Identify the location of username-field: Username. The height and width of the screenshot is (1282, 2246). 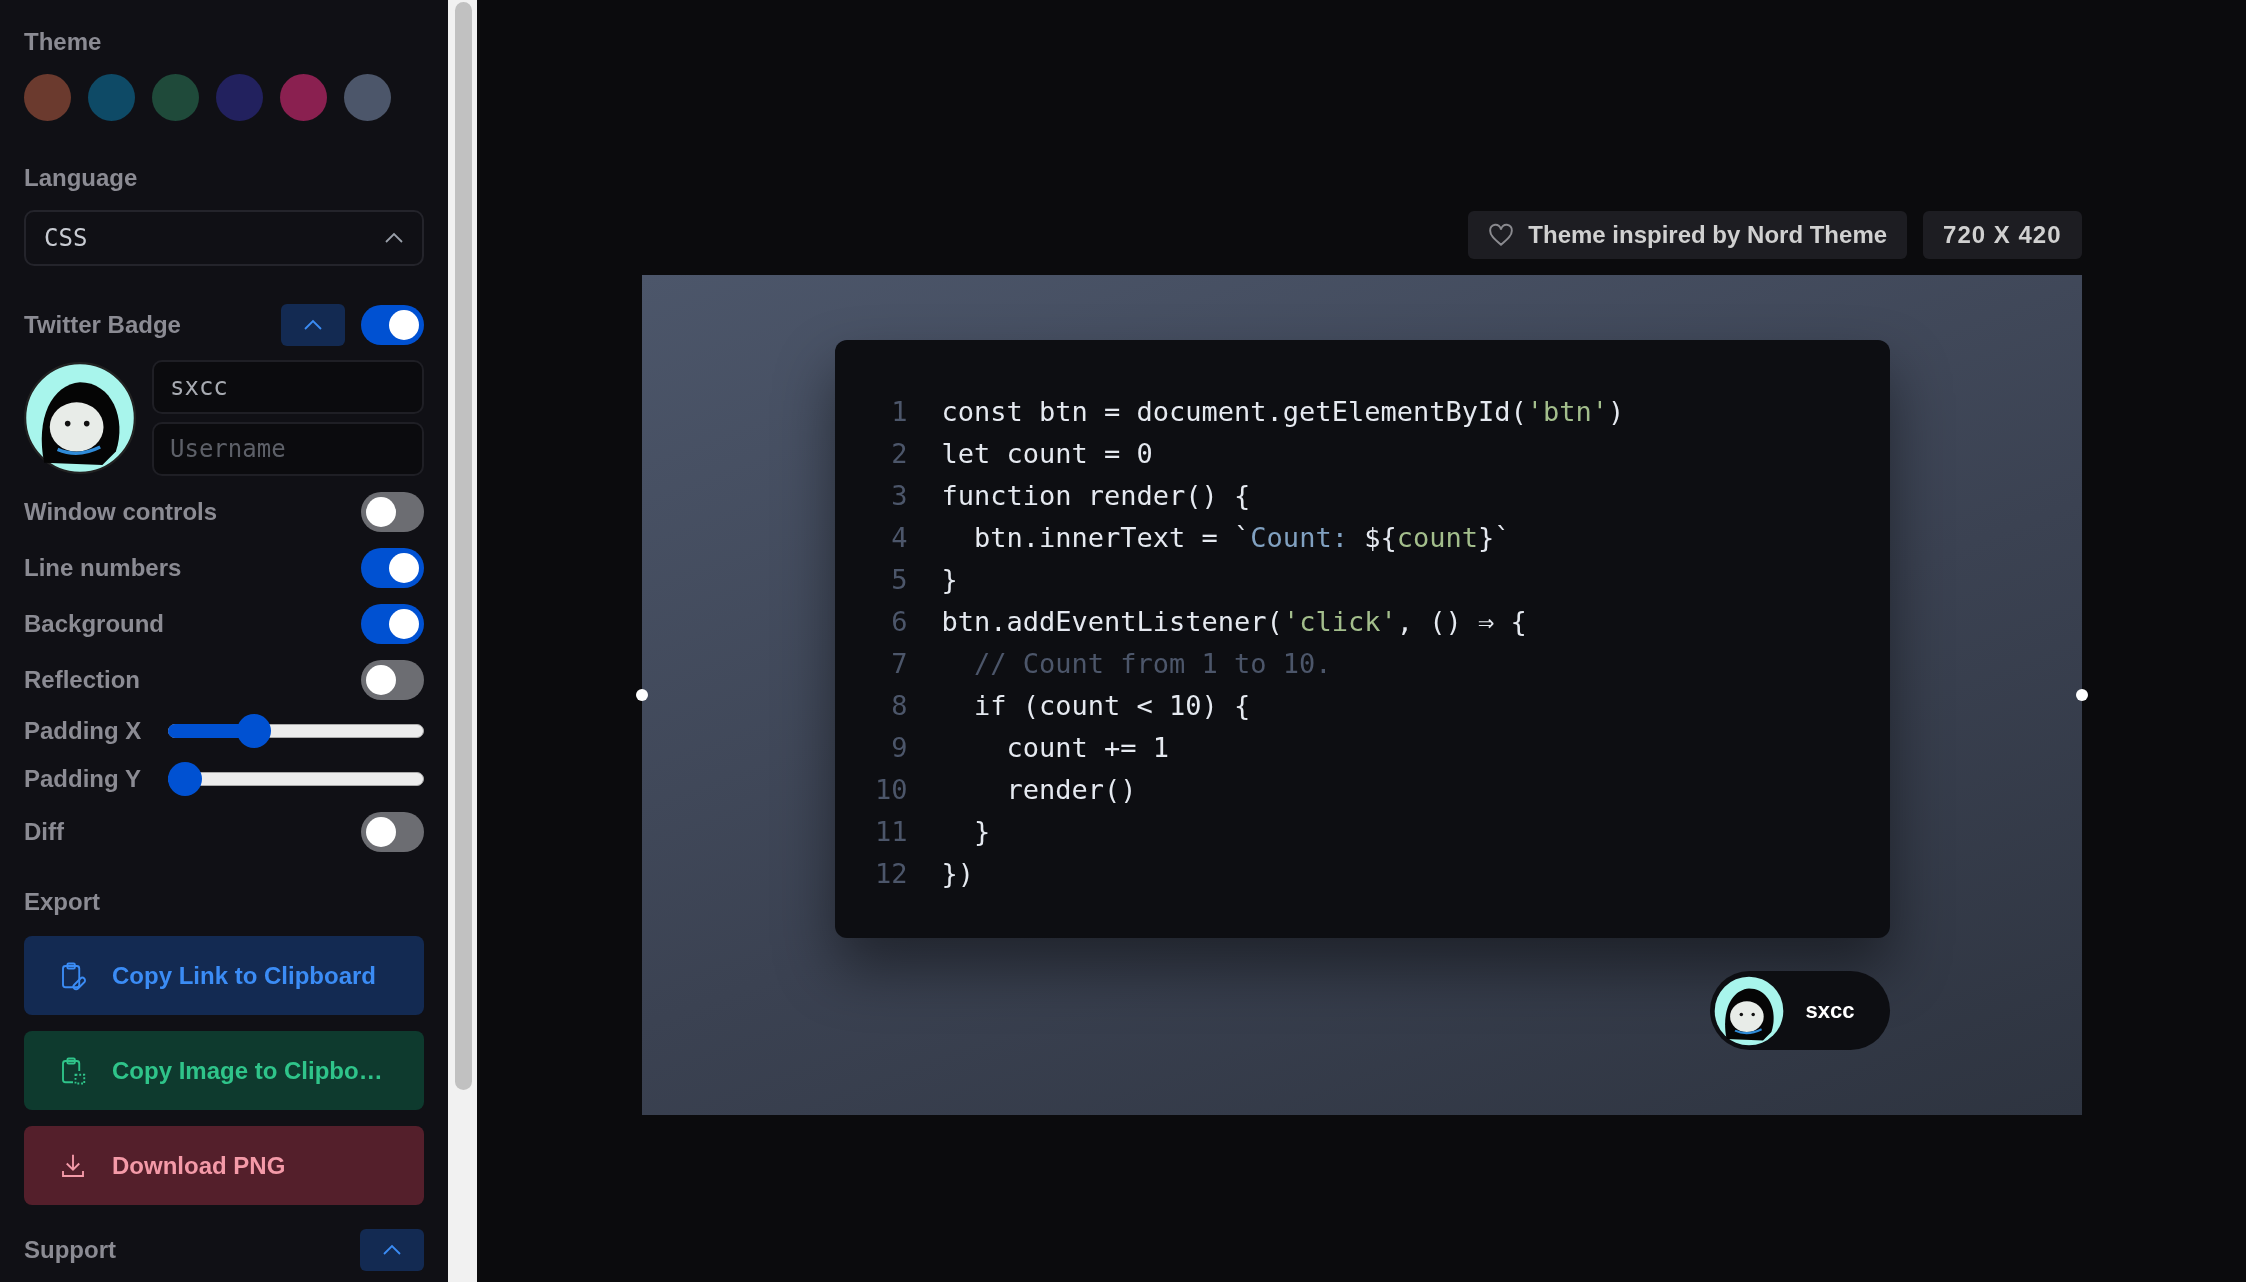
(288, 449).